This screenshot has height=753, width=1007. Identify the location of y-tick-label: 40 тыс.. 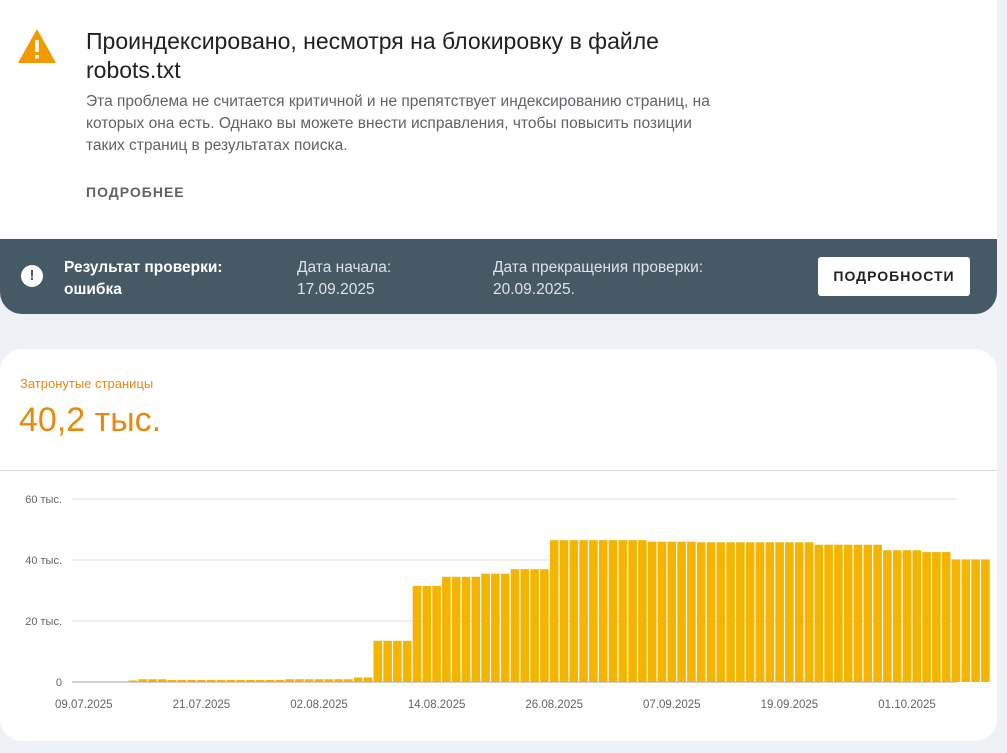
(43, 561).